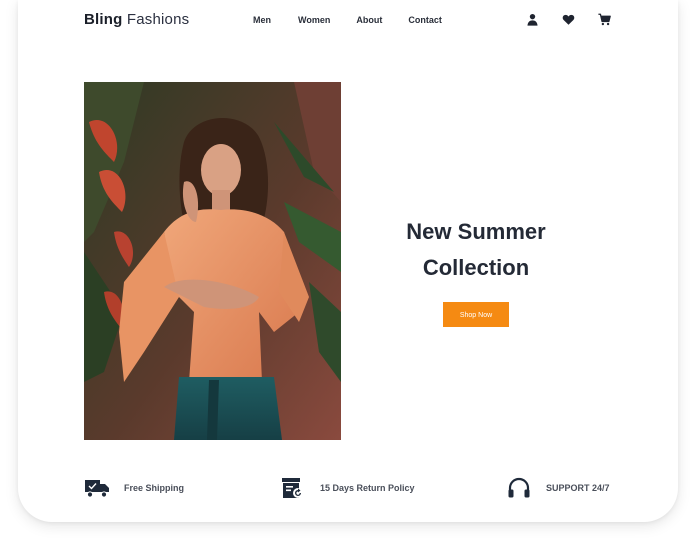 The width and height of the screenshot is (696, 546). I want to click on nav-item-men: Men, so click(262, 20).